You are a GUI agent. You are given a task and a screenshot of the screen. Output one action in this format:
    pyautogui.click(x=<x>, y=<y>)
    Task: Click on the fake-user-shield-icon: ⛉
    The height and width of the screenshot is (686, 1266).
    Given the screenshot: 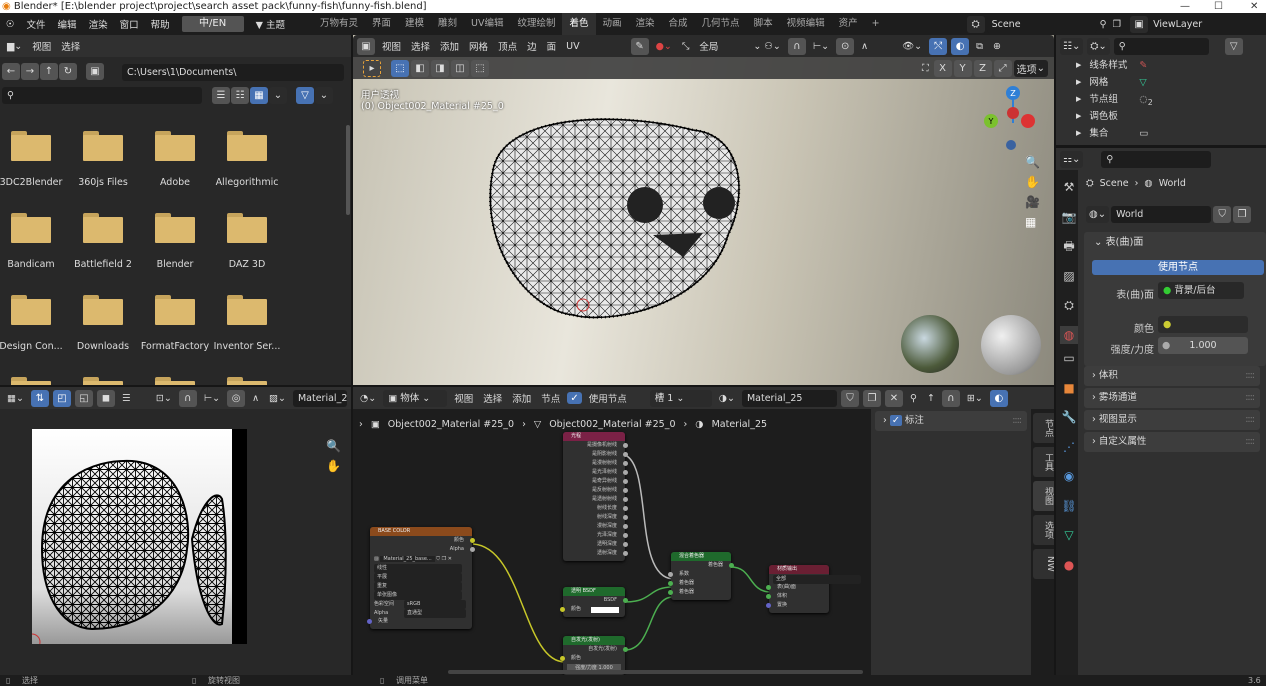 What is the action you would take?
    pyautogui.click(x=1222, y=214)
    